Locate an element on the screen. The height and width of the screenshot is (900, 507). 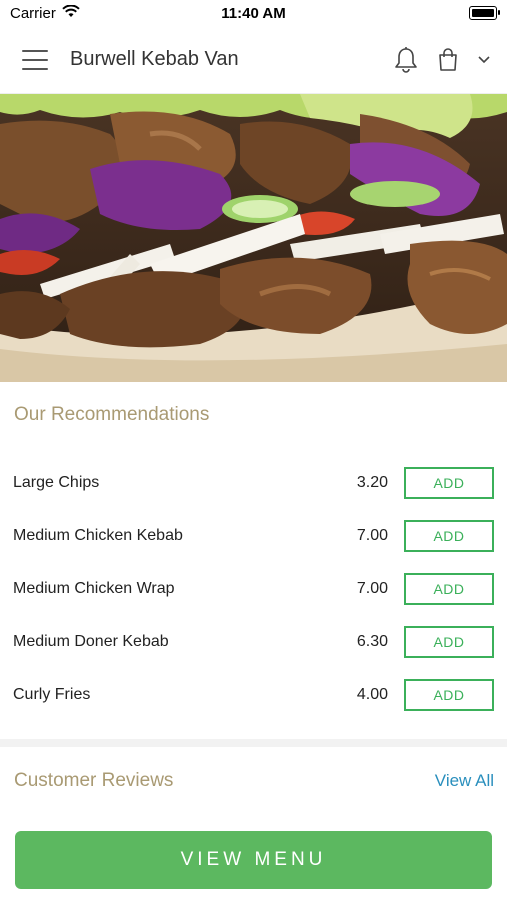
bell-icon is located at coordinates (406, 60).